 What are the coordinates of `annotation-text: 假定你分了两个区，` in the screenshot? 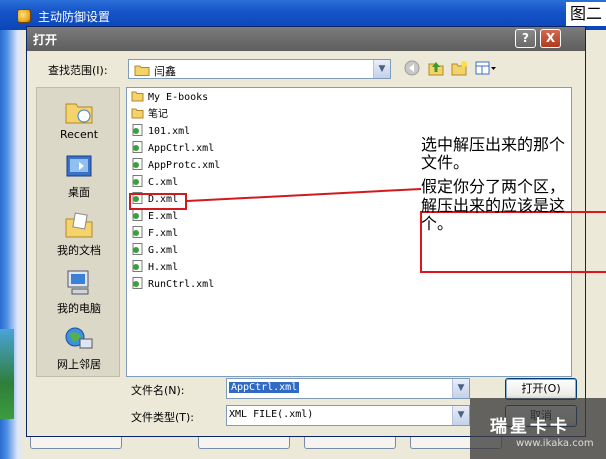 It's located at (493, 186).